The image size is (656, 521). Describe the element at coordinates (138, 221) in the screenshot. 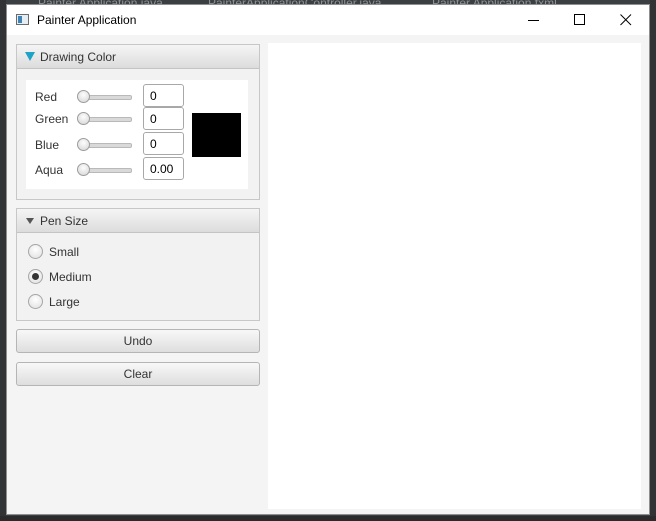

I see `pen-size-header: Pen Size` at that location.